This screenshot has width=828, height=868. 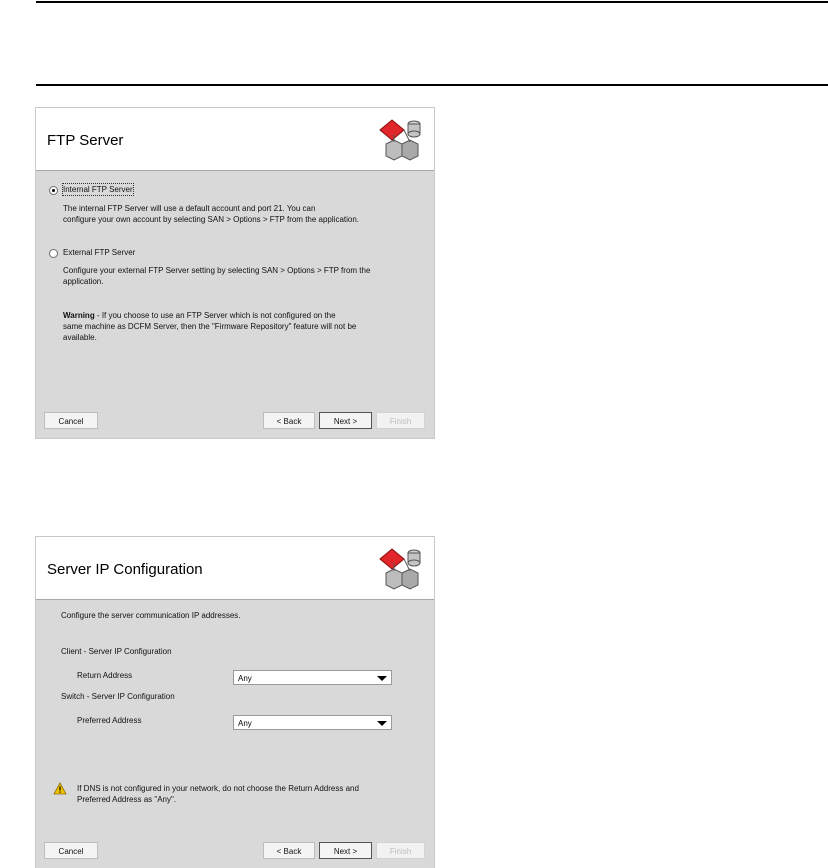 I want to click on client-section-heading: Client - Server IP Configuration, so click(x=116, y=651).